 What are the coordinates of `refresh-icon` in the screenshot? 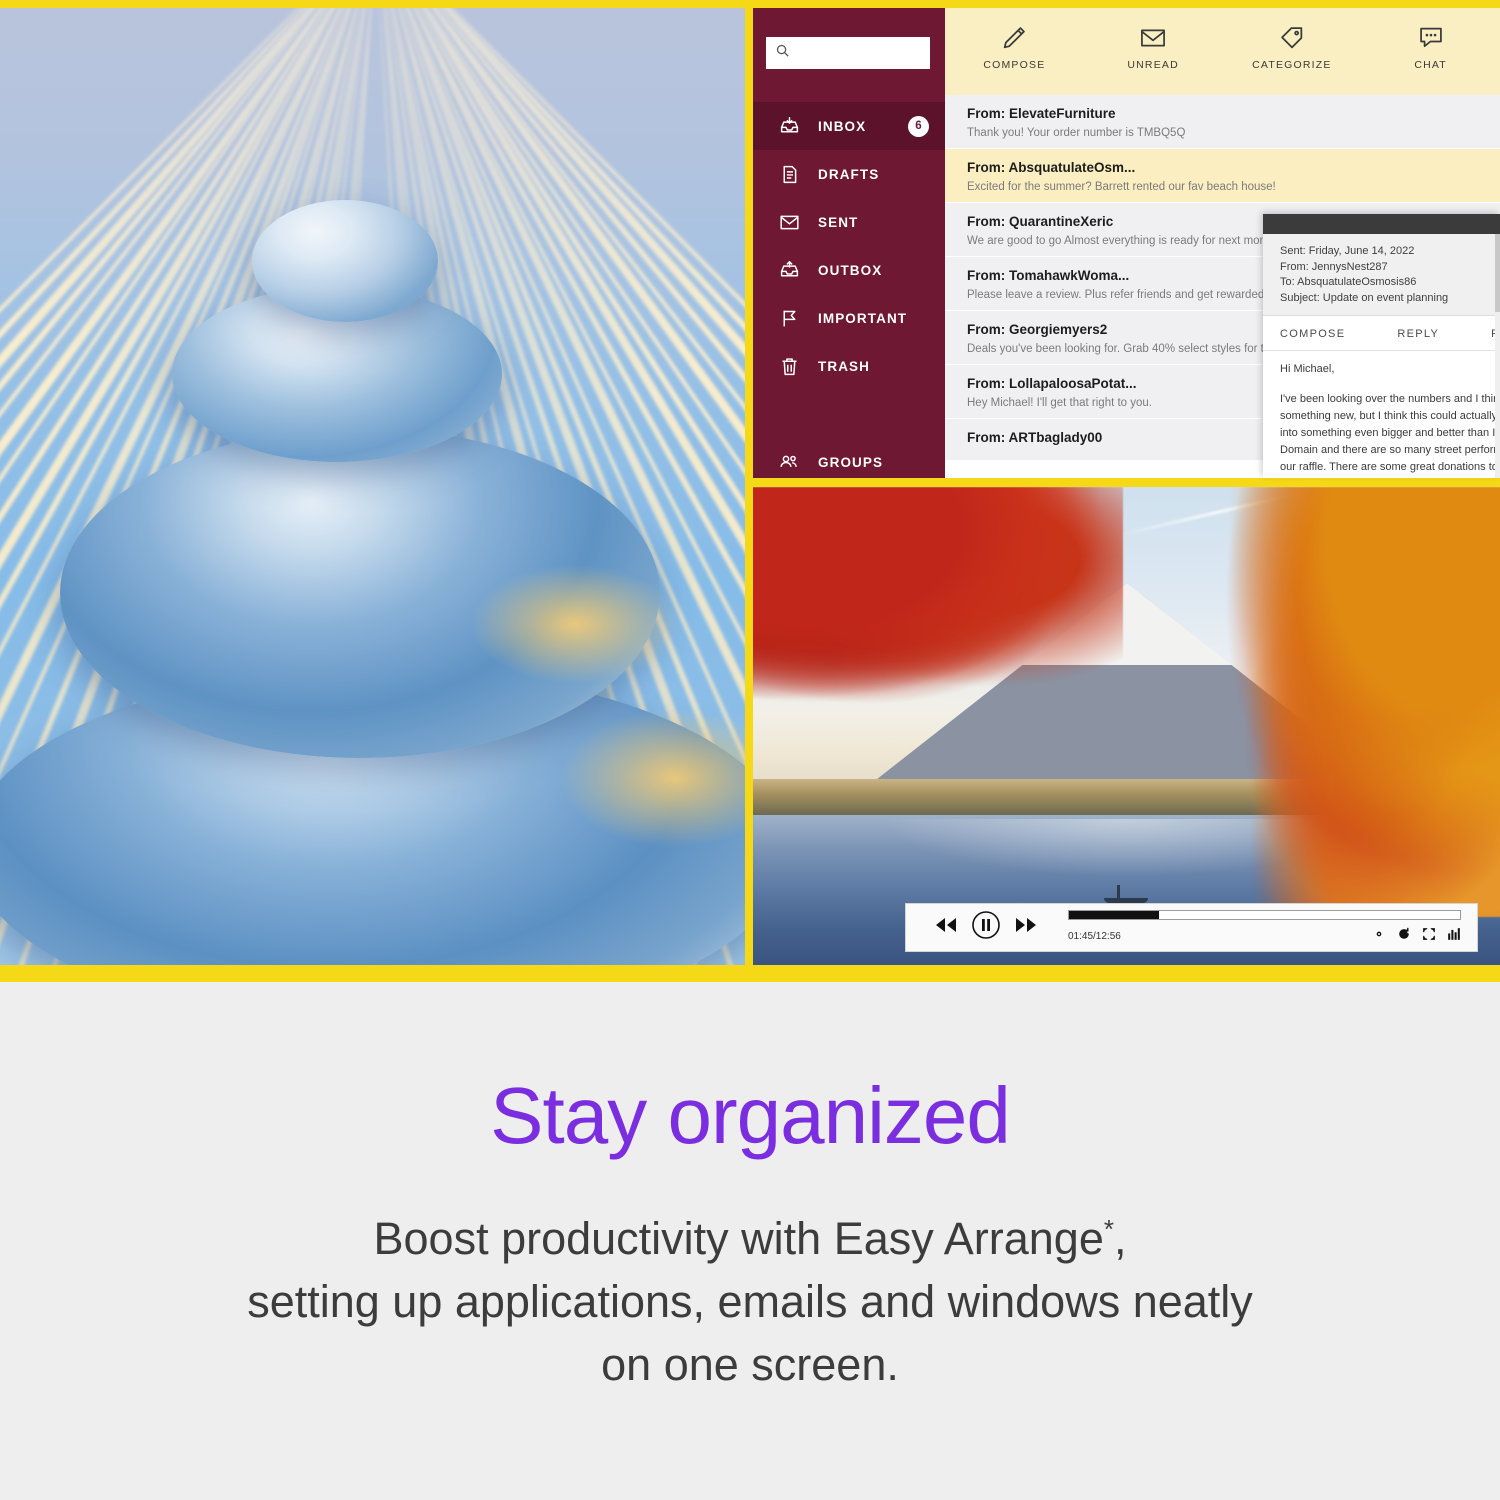 It's located at (1404, 936).